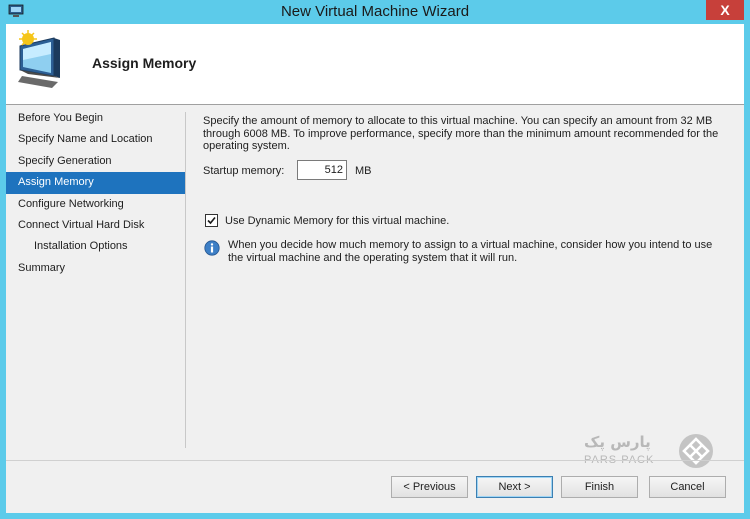 This screenshot has width=750, height=519. What do you see at coordinates (212, 248) in the screenshot?
I see `info-icon` at bounding box center [212, 248].